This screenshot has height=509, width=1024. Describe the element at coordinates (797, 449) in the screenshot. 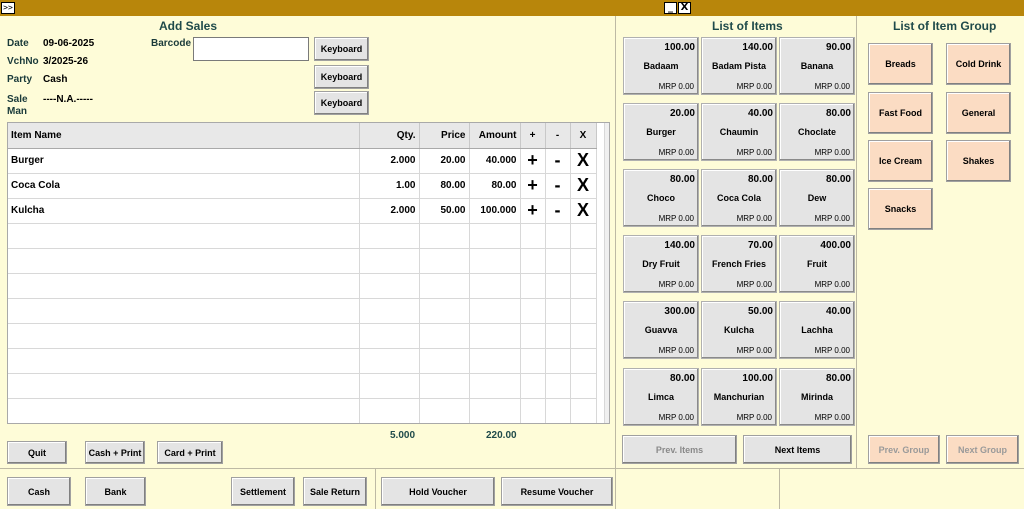

I see `next-items-button: Next Items` at that location.